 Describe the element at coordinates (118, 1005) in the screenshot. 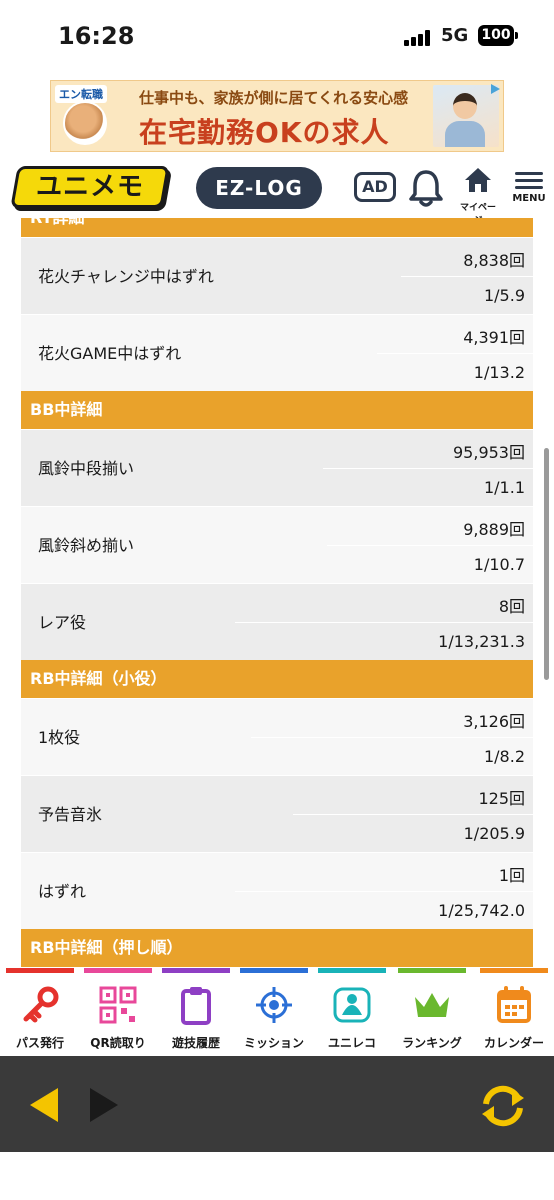

I see `qr-code-icon` at that location.